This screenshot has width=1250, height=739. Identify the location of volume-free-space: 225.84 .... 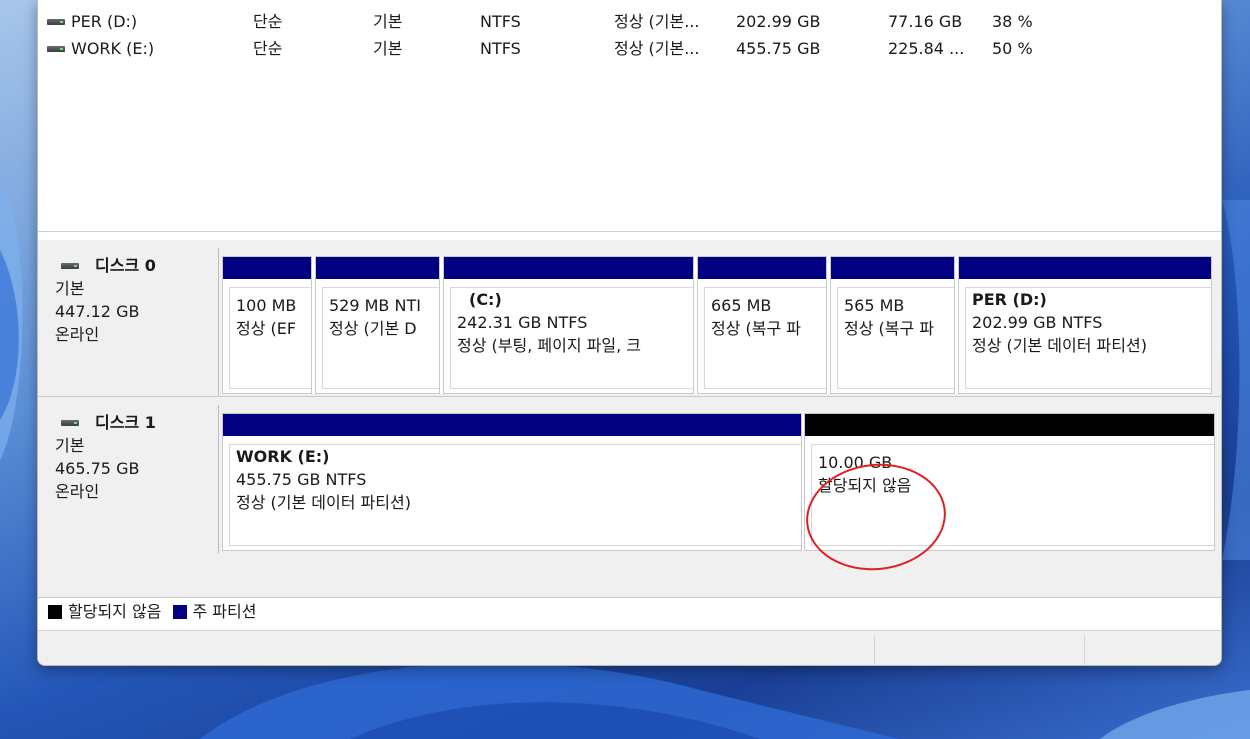
(926, 48).